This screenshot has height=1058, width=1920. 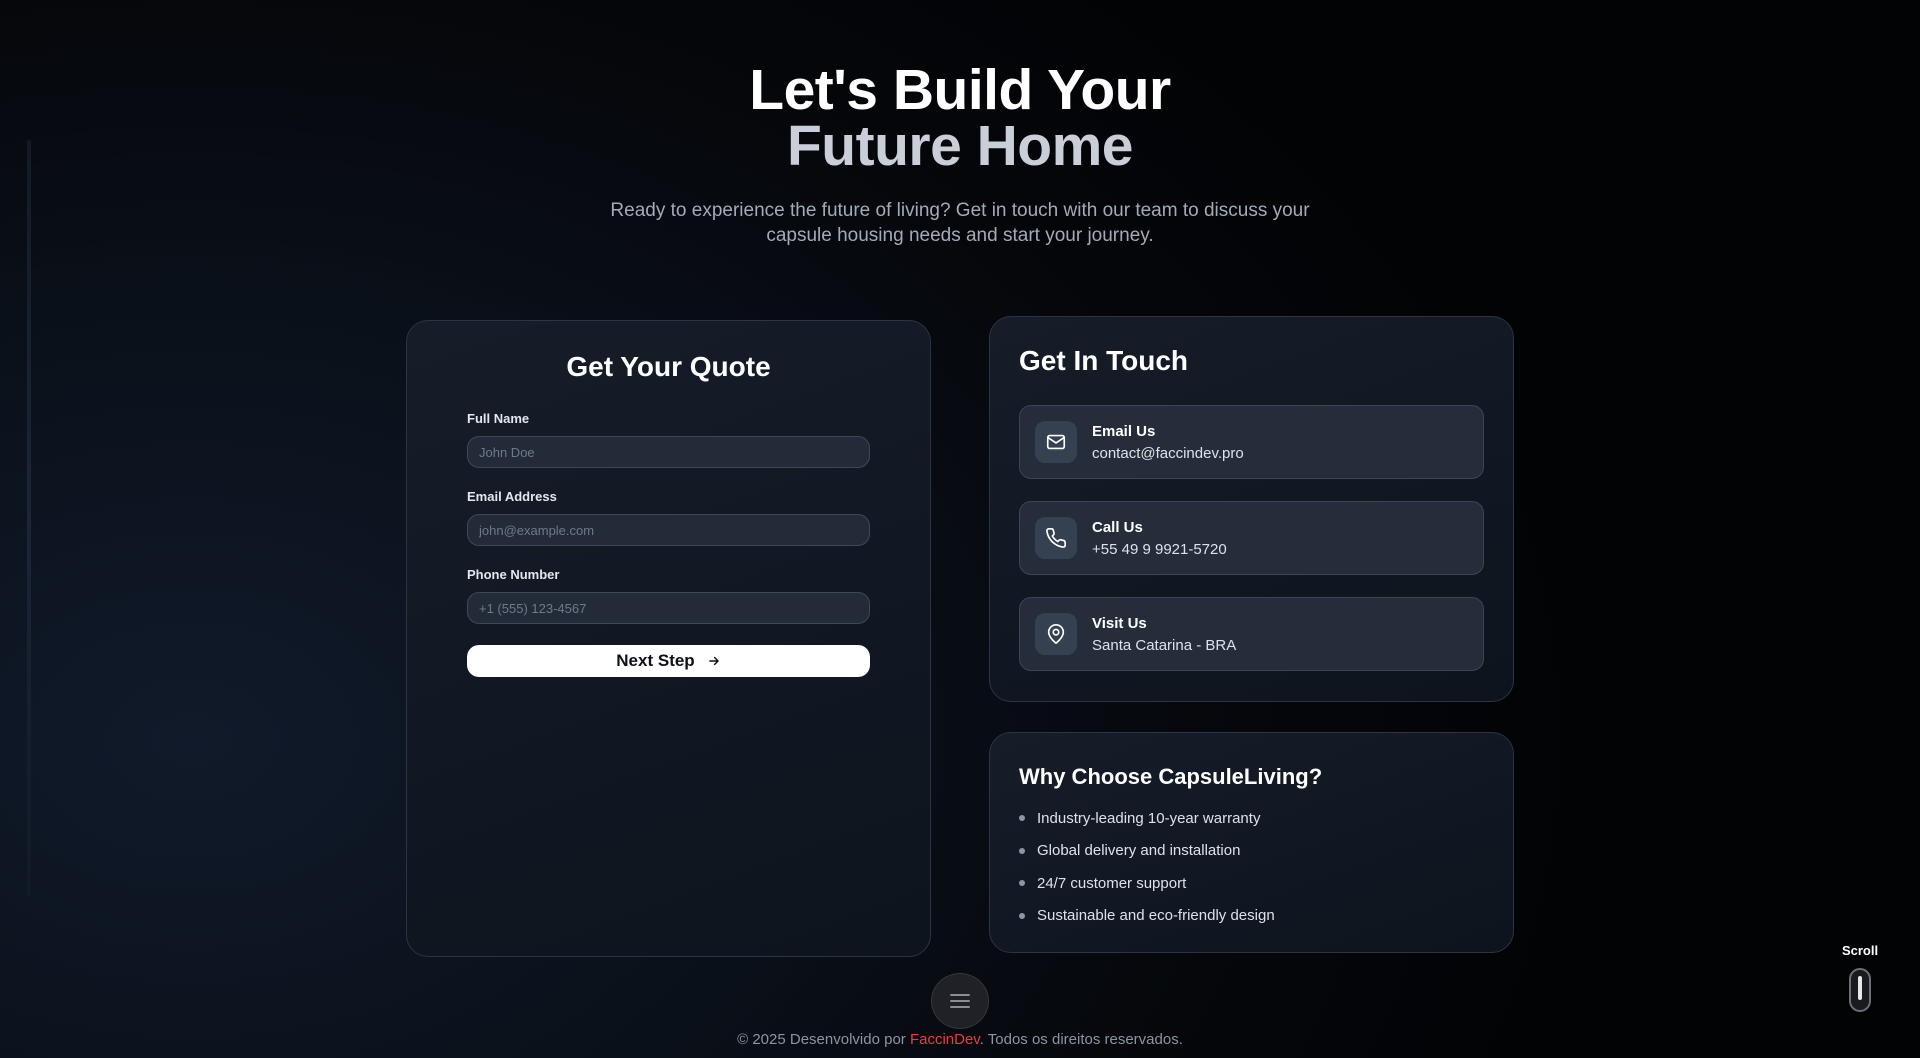 What do you see at coordinates (960, 146) in the screenshot?
I see `title-line-2: Future Home` at bounding box center [960, 146].